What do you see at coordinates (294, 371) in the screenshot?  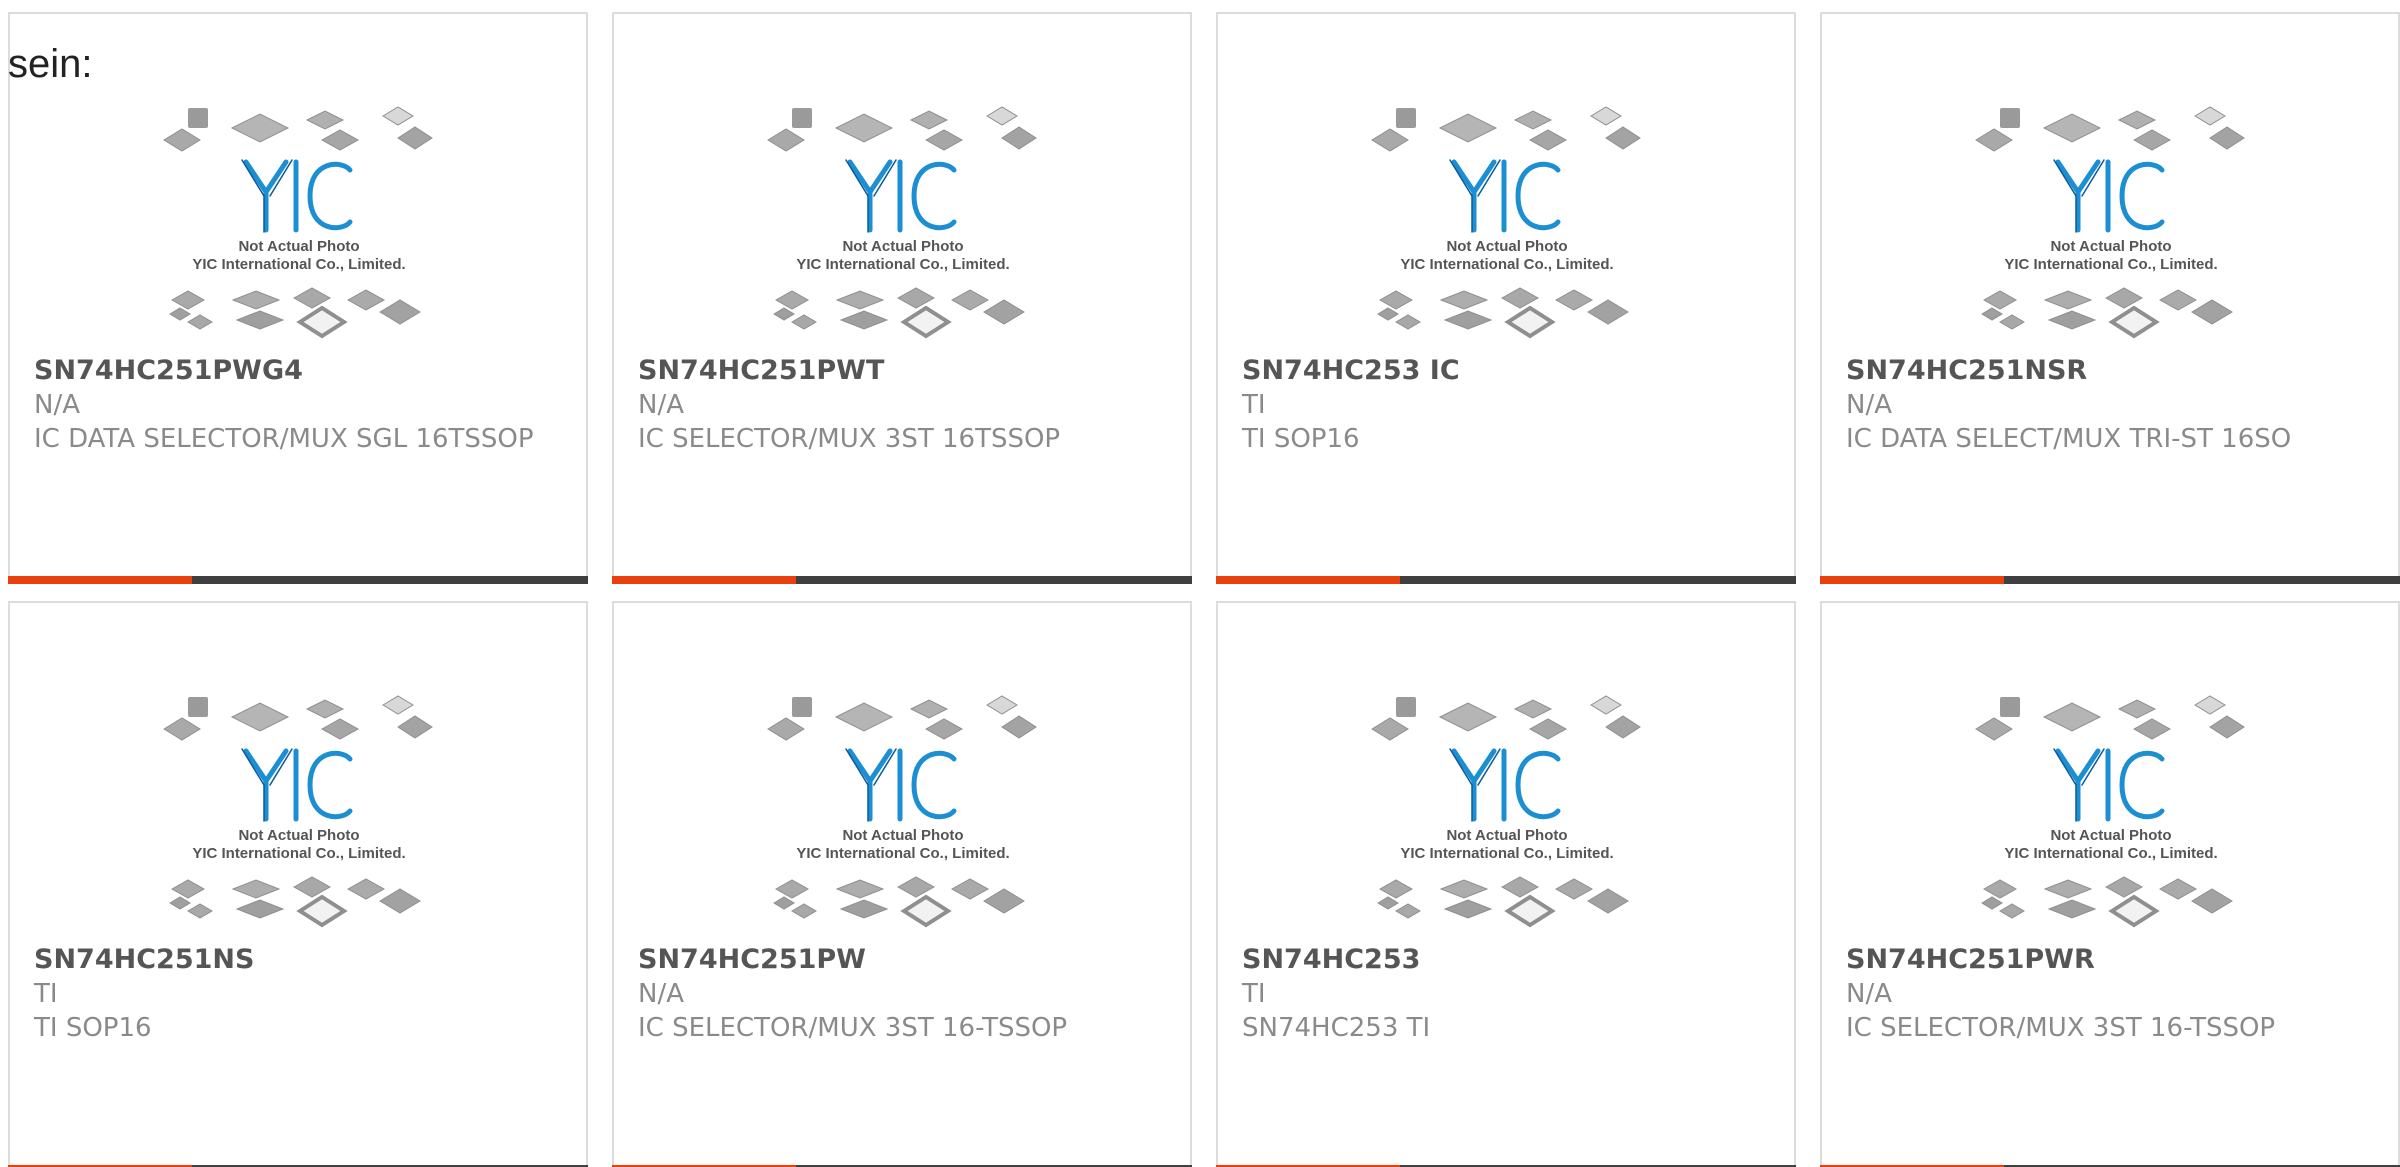 I see `part-number: SN74HC251PWG4` at bounding box center [294, 371].